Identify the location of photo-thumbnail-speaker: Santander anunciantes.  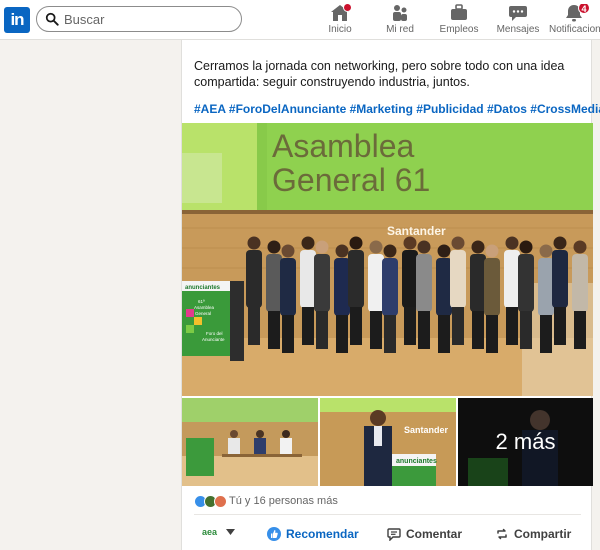
(388, 442).